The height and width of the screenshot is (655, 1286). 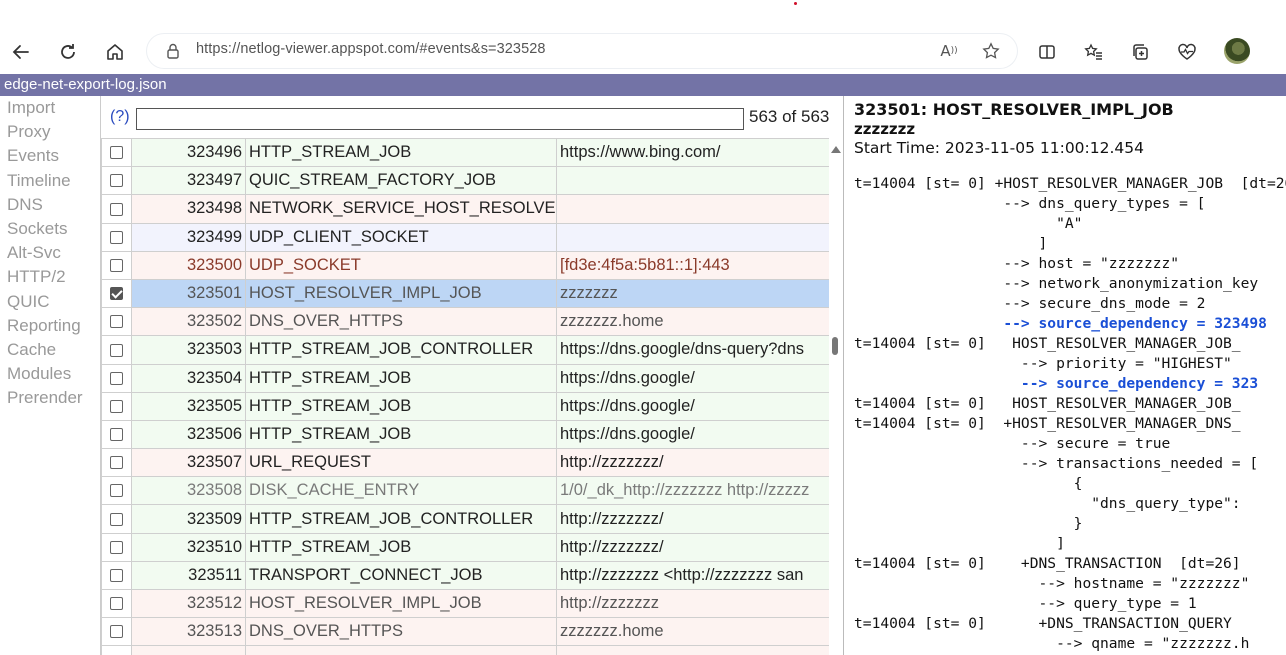 What do you see at coordinates (50, 181) in the screenshot?
I see `nav-timeline: Timeline` at bounding box center [50, 181].